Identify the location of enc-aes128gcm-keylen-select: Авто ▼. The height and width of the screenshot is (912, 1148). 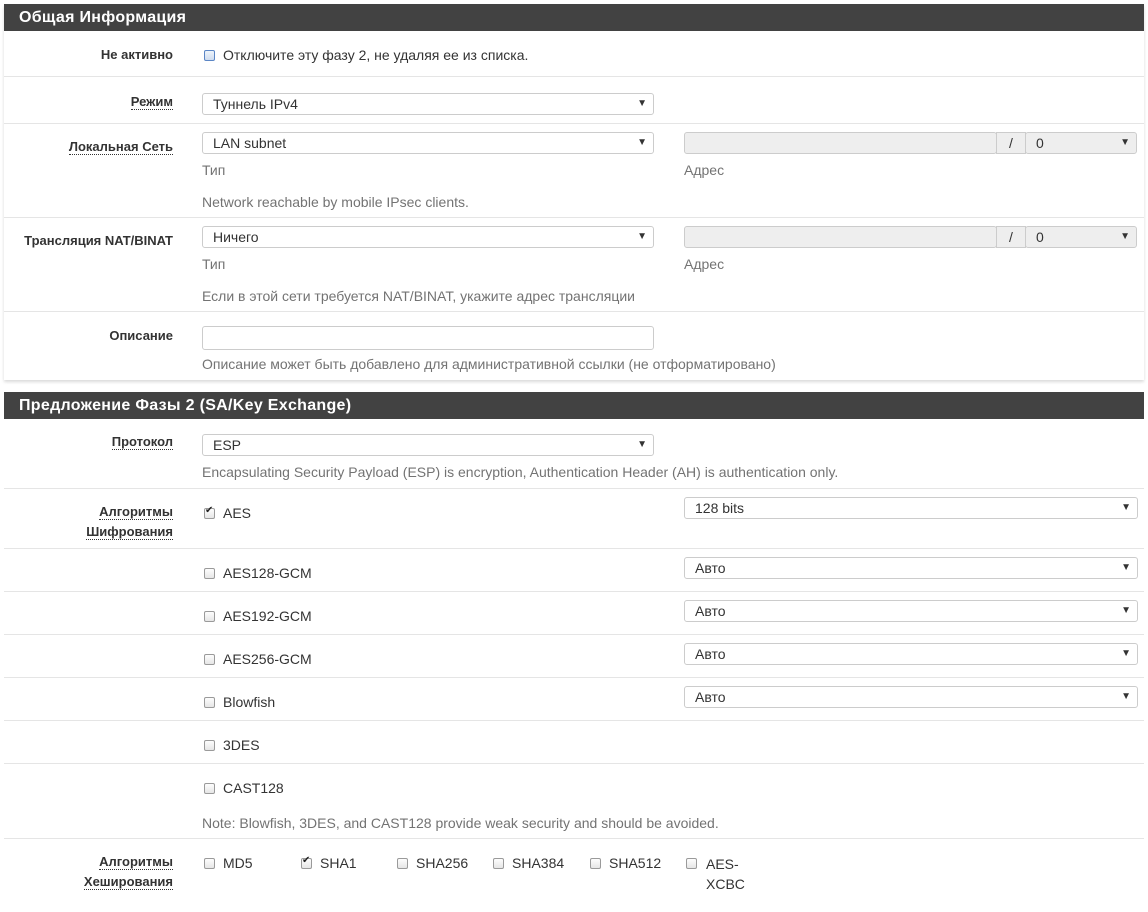
(911, 568).